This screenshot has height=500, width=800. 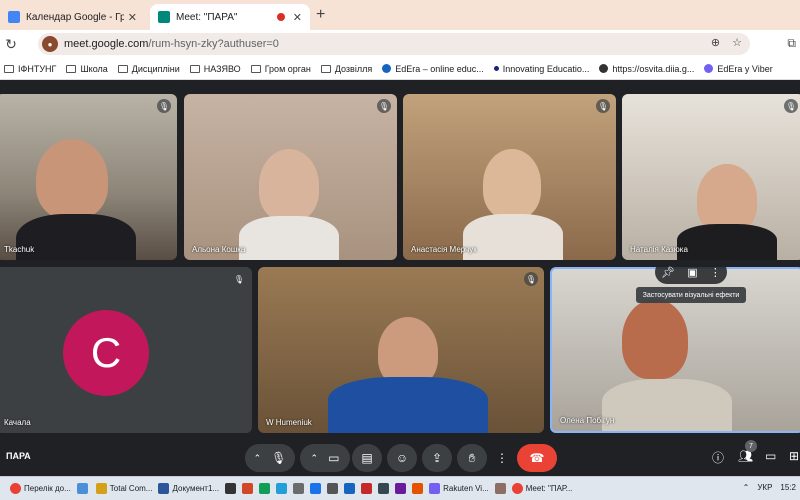 I want to click on bookmark-item: Дисципліни, so click(x=148, y=69).